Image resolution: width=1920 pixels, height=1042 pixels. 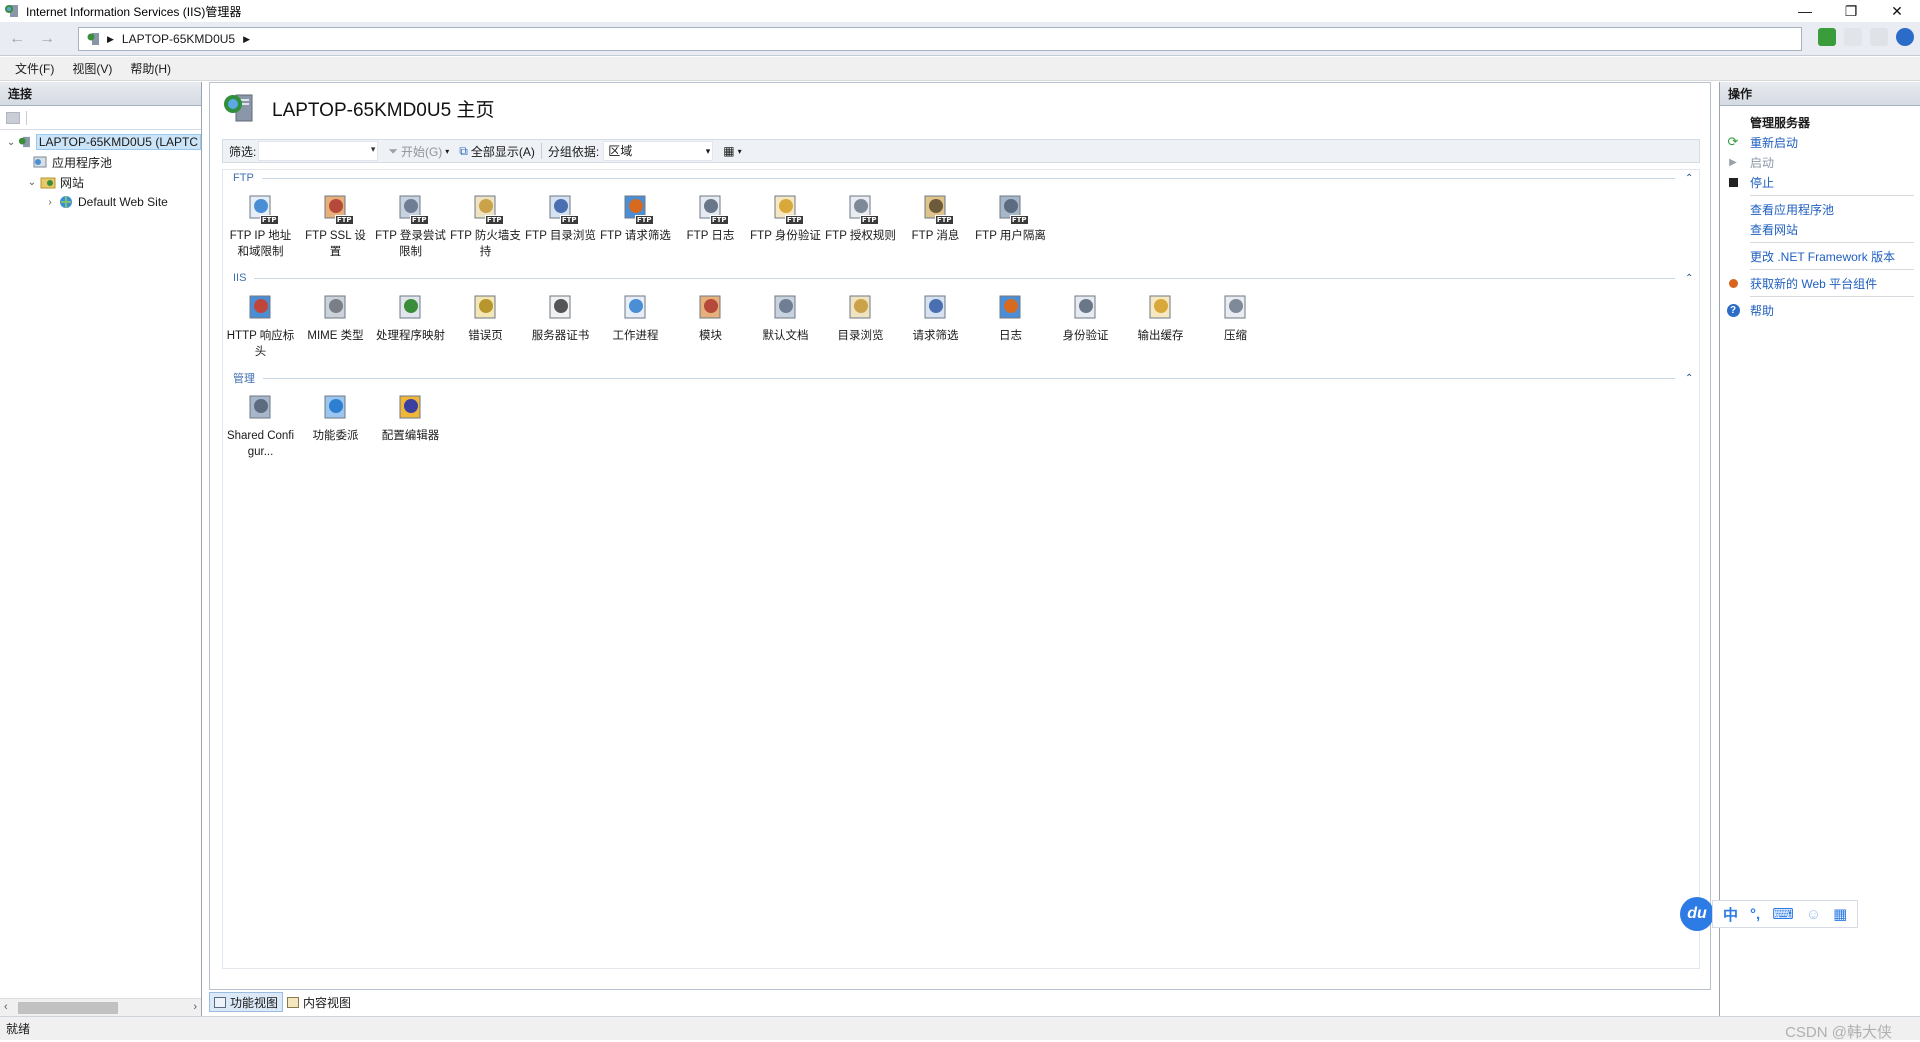 What do you see at coordinates (134, 11) in the screenshot?
I see `window-title: Internet Information Services (IIS)管理器` at bounding box center [134, 11].